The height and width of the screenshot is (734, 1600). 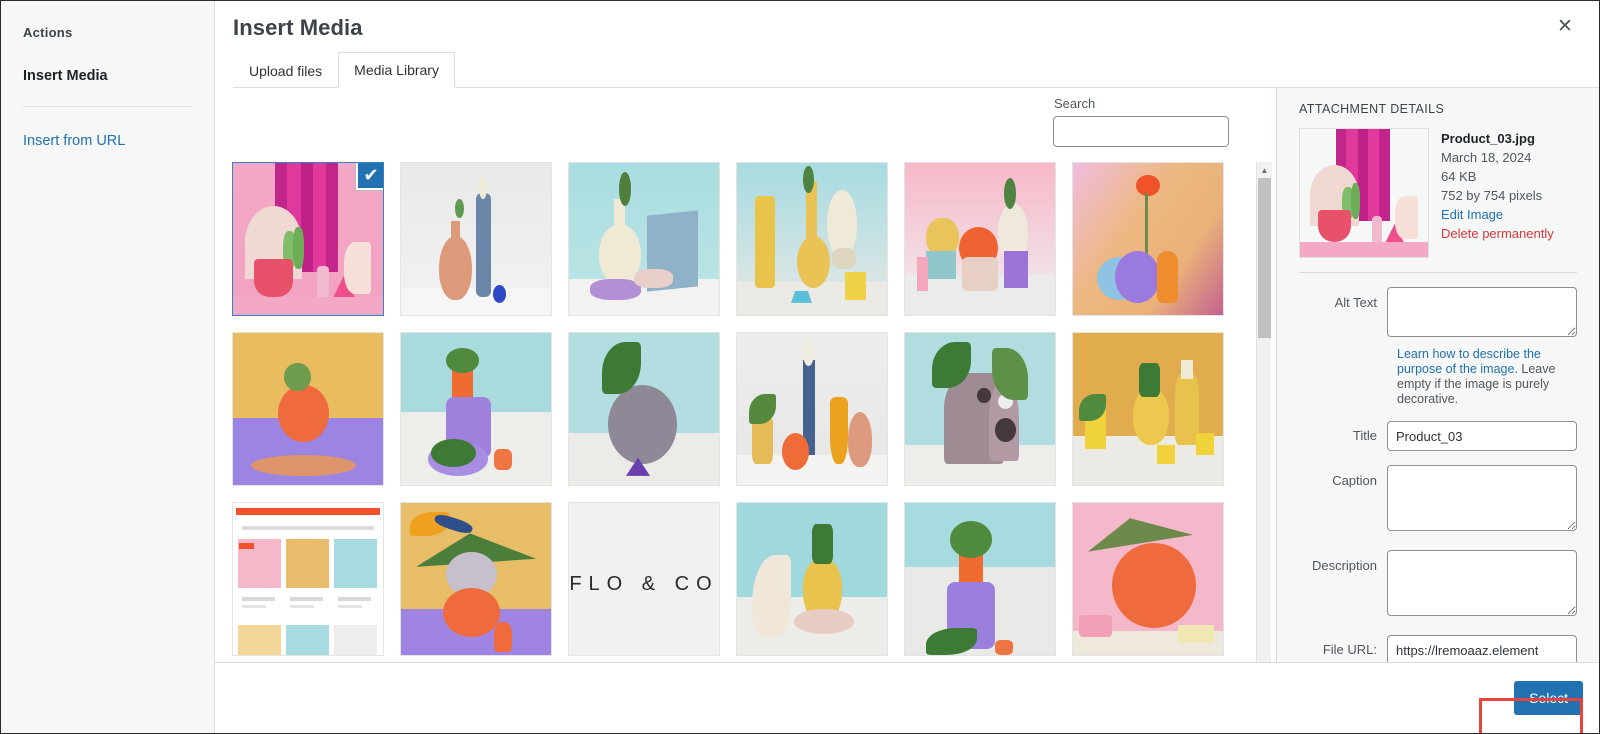 What do you see at coordinates (1372, 109) in the screenshot?
I see `attachment-details-heading: ATTACHMENT DETAILS` at bounding box center [1372, 109].